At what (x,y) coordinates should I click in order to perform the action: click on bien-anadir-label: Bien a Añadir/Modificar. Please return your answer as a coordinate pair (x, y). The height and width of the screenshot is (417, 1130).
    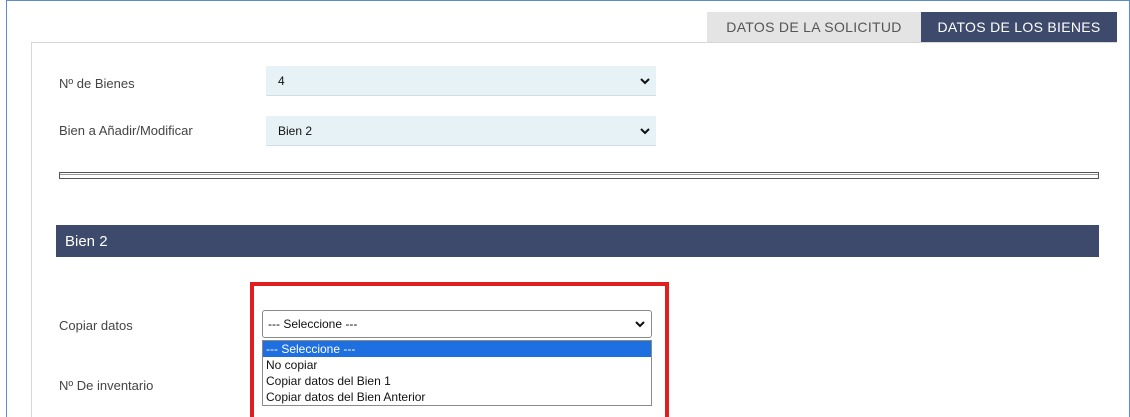
    Looking at the image, I should click on (126, 130).